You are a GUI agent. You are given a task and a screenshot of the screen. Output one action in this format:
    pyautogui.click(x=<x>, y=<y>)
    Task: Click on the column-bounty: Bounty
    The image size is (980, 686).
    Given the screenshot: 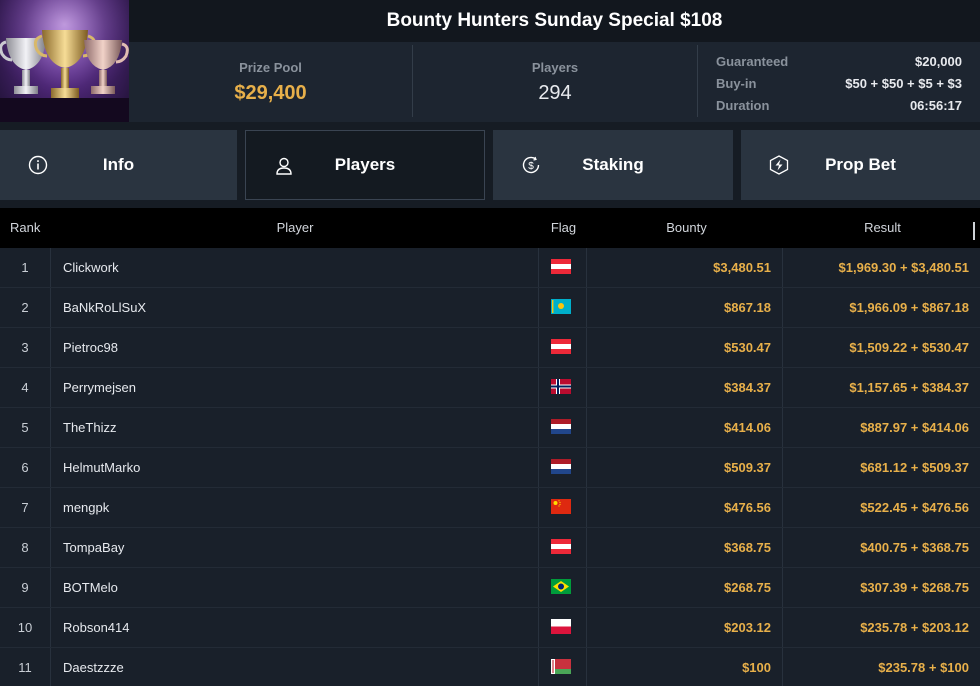 What is the action you would take?
    pyautogui.click(x=686, y=228)
    